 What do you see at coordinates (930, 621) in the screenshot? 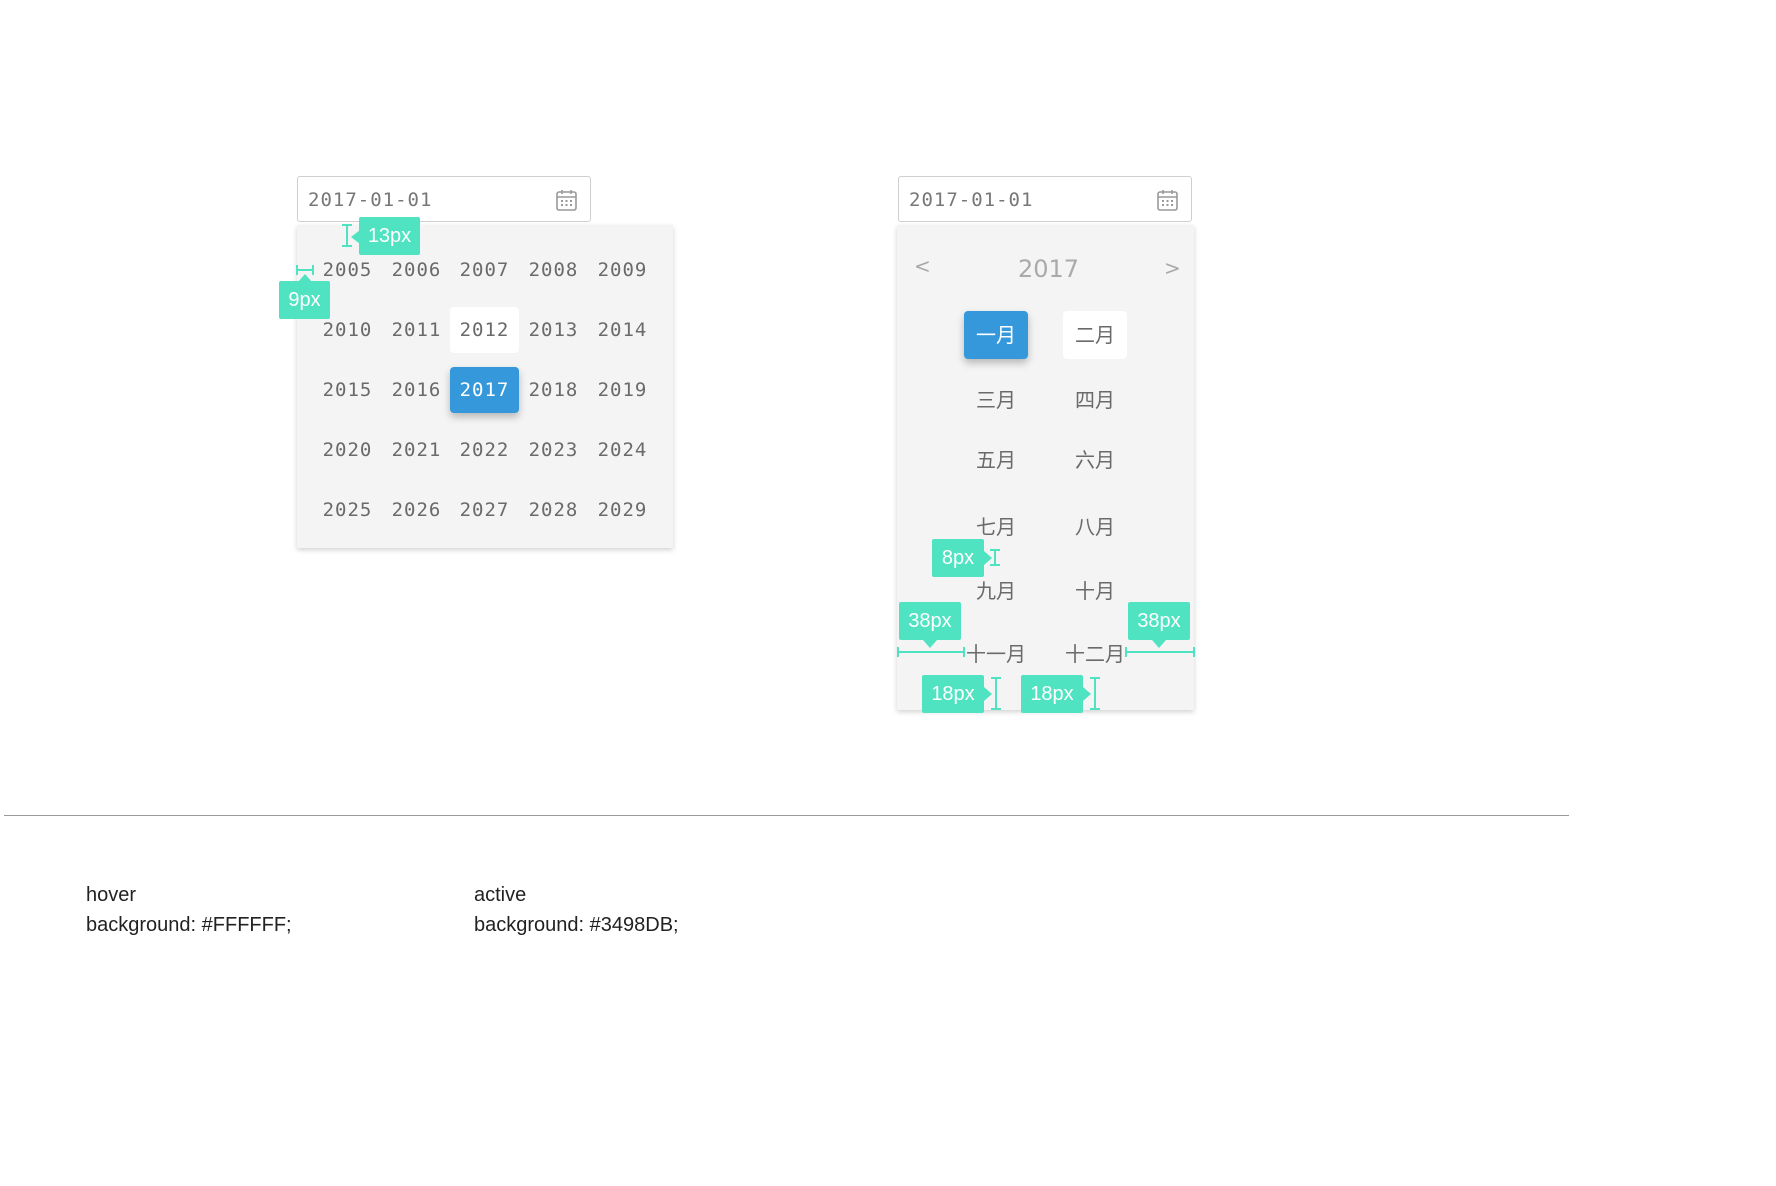
I see `left-margin-tag: 38px` at bounding box center [930, 621].